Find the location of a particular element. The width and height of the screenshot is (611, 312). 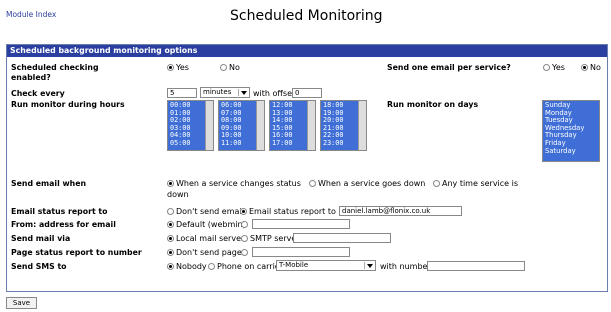

no-email-label: Don't send email is located at coordinates (210, 211).